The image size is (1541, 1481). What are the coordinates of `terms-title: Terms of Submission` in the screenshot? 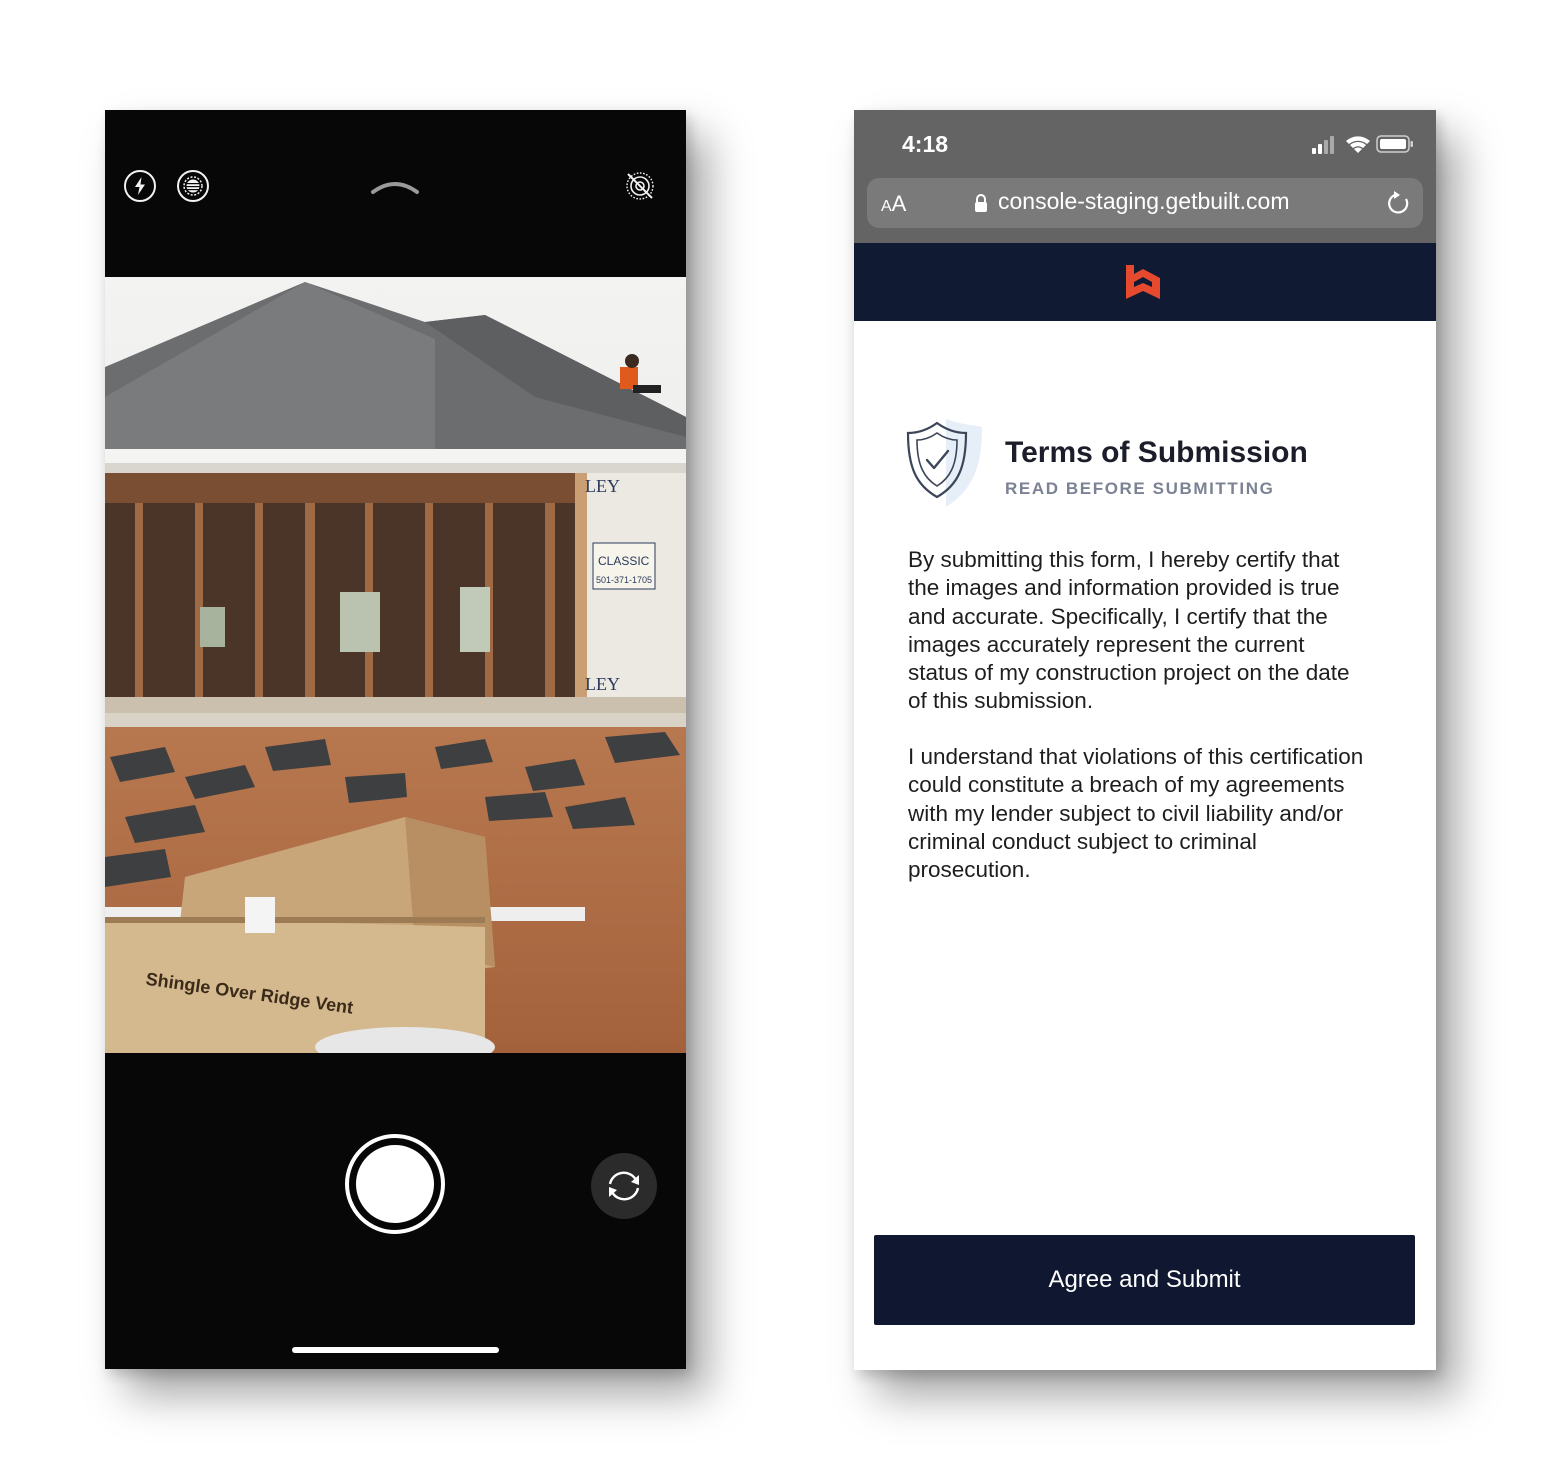 It's located at (1156, 452).